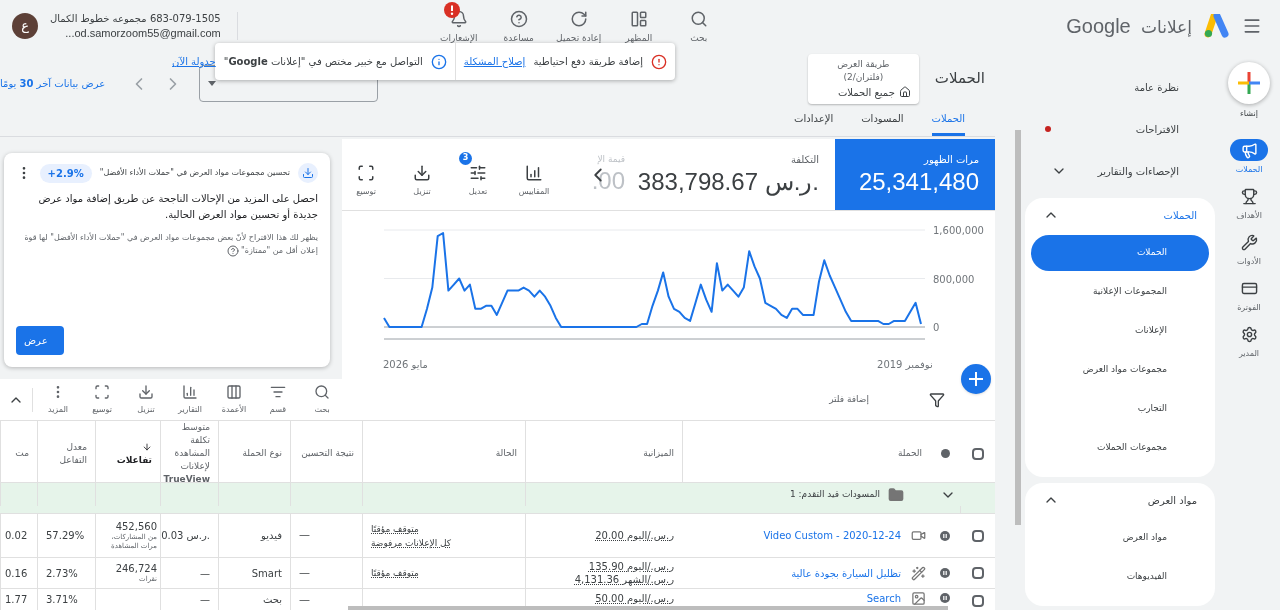 This screenshot has height=610, width=1280. What do you see at coordinates (1018, 327) in the screenshot?
I see `scrollbar` at bounding box center [1018, 327].